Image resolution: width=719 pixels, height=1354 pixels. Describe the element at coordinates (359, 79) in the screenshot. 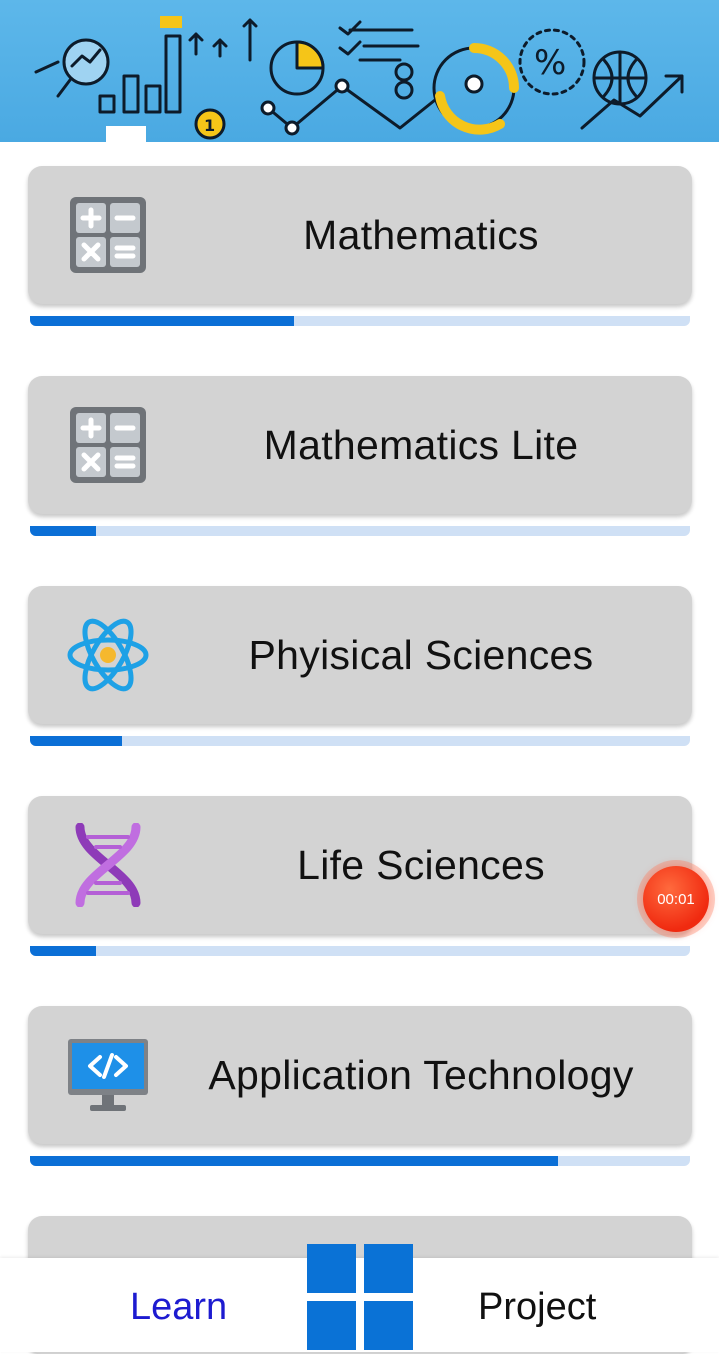

I see `analytics-illustration: % 1` at that location.